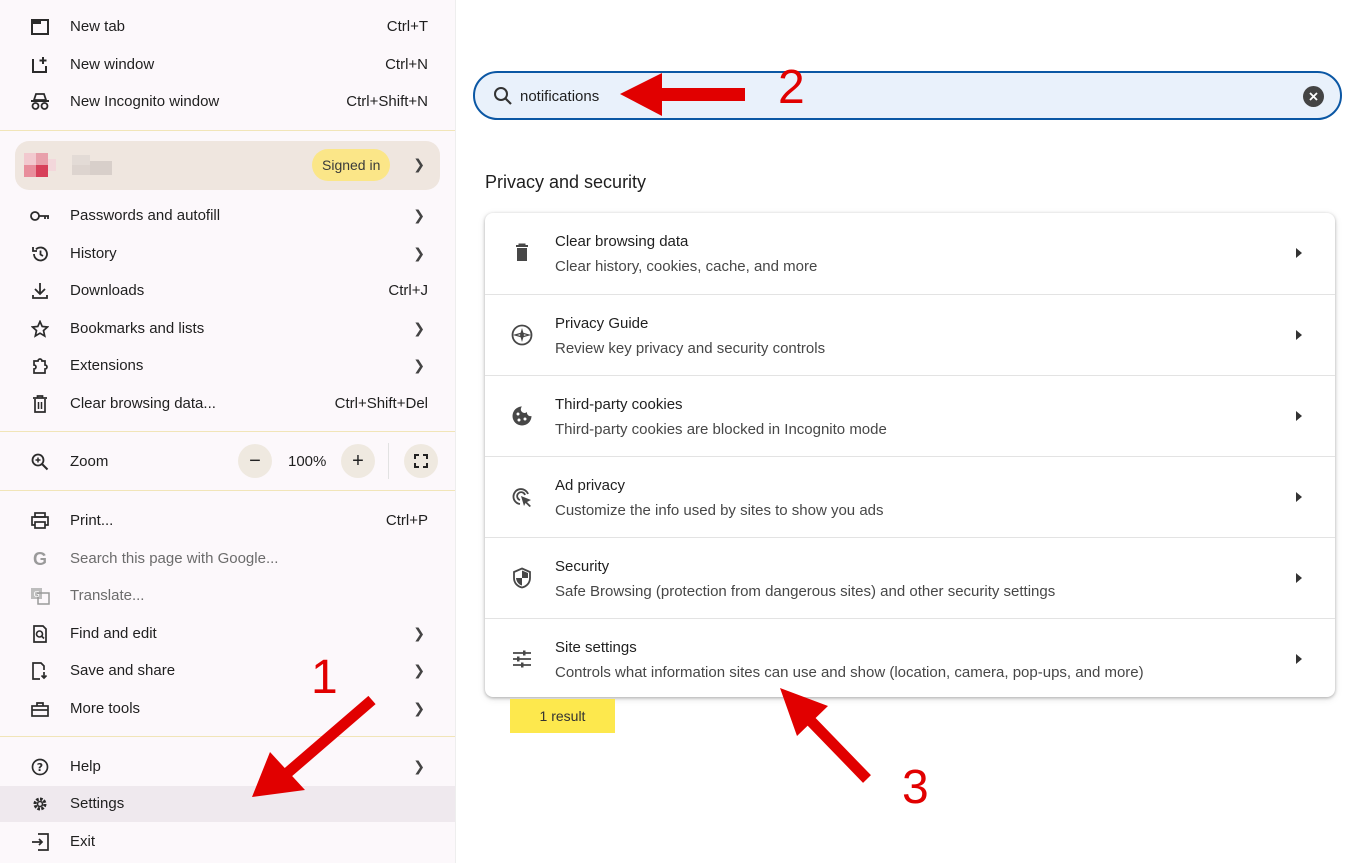  I want to click on shield-icon, so click(522, 578).